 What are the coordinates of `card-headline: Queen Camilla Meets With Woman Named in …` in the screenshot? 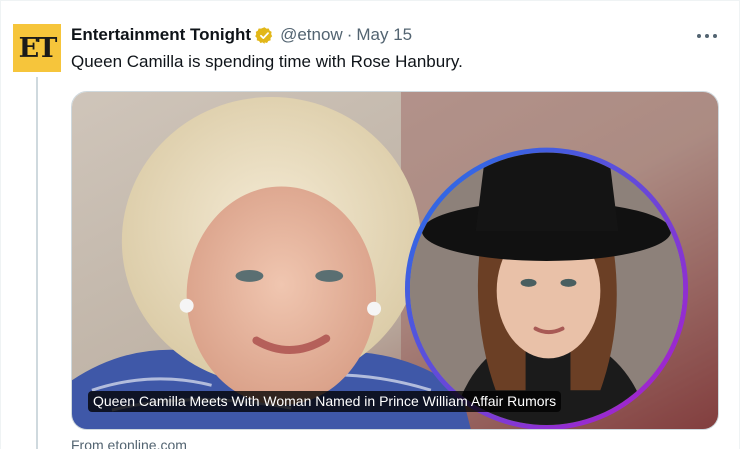 It's located at (325, 401).